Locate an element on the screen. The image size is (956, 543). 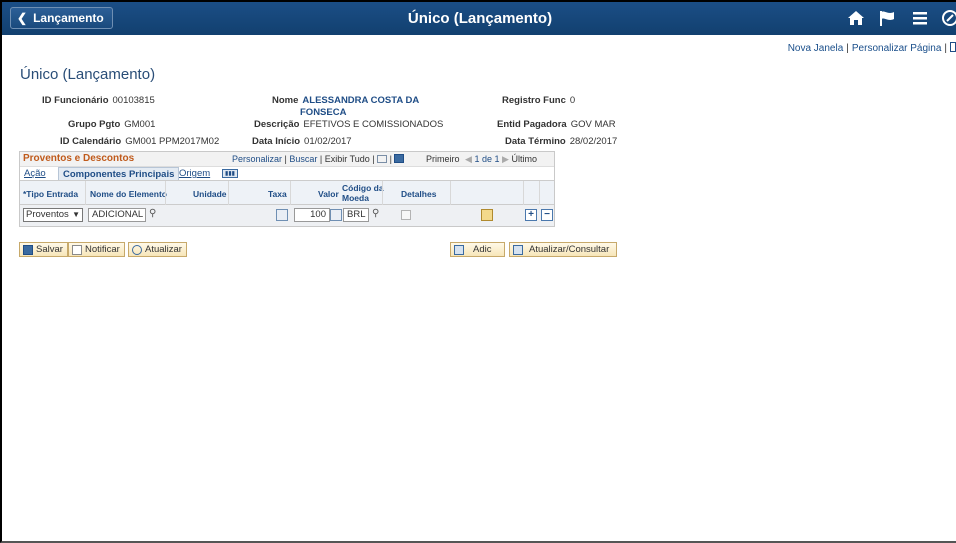
nome-elemento-input: ADICIONAL is located at coordinates (117, 215).